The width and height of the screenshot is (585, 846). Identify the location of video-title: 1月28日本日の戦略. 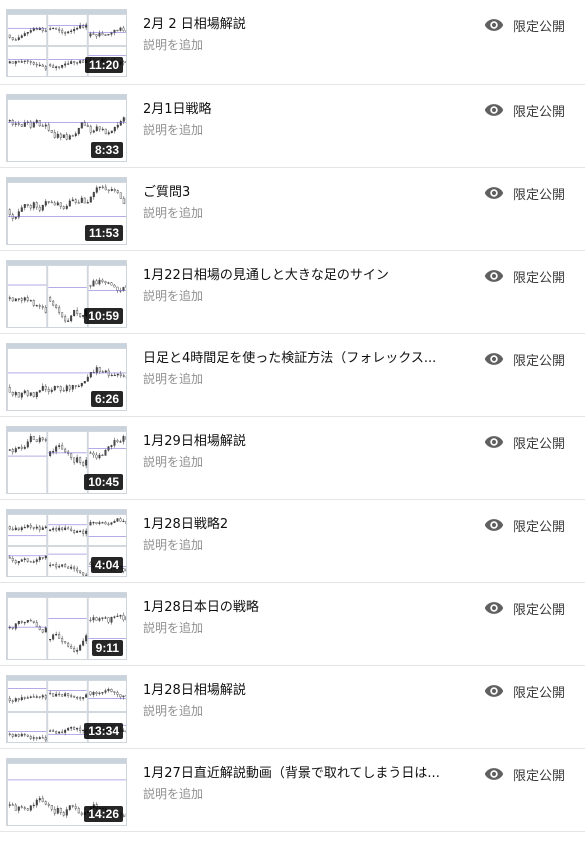
(293, 608).